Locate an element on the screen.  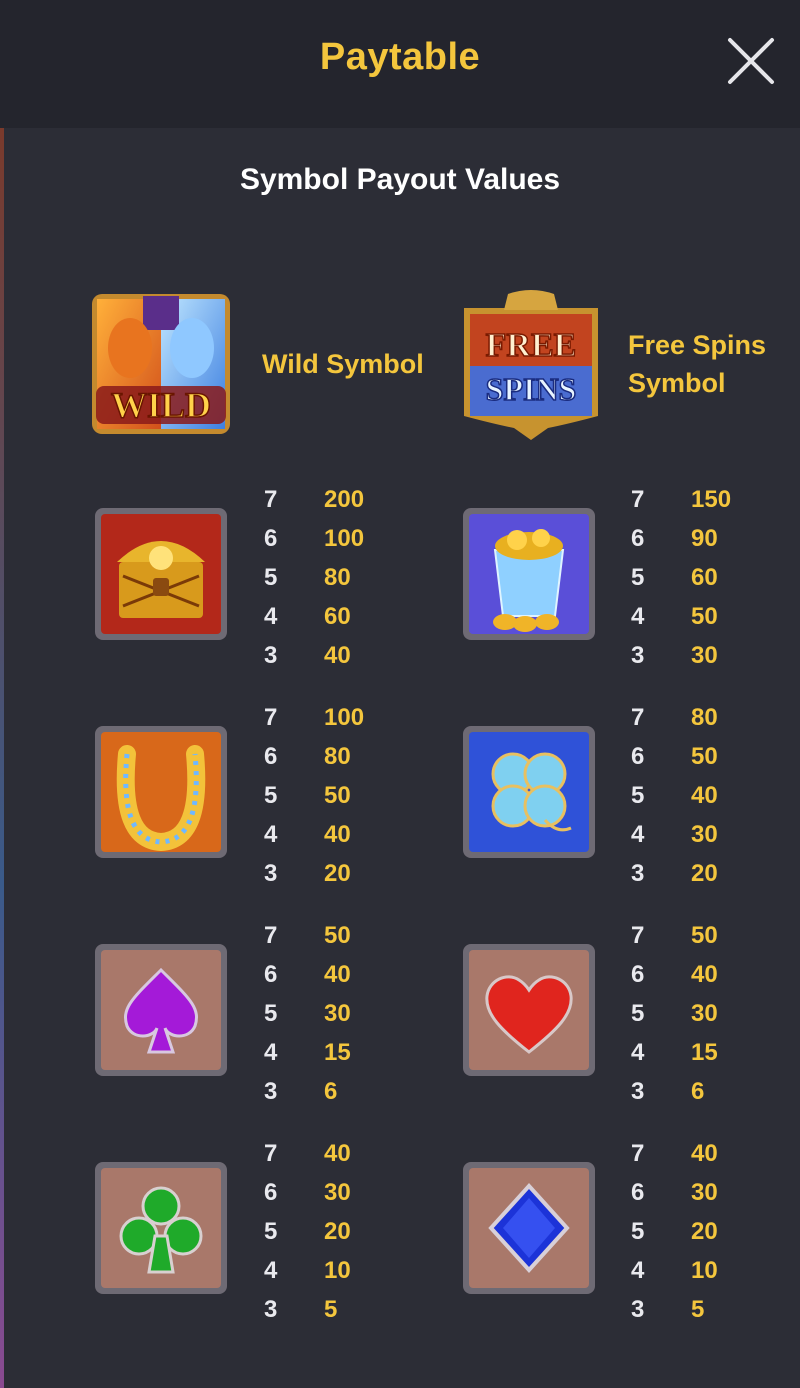
pay-row: 4 40 is located at coordinates (329, 834).